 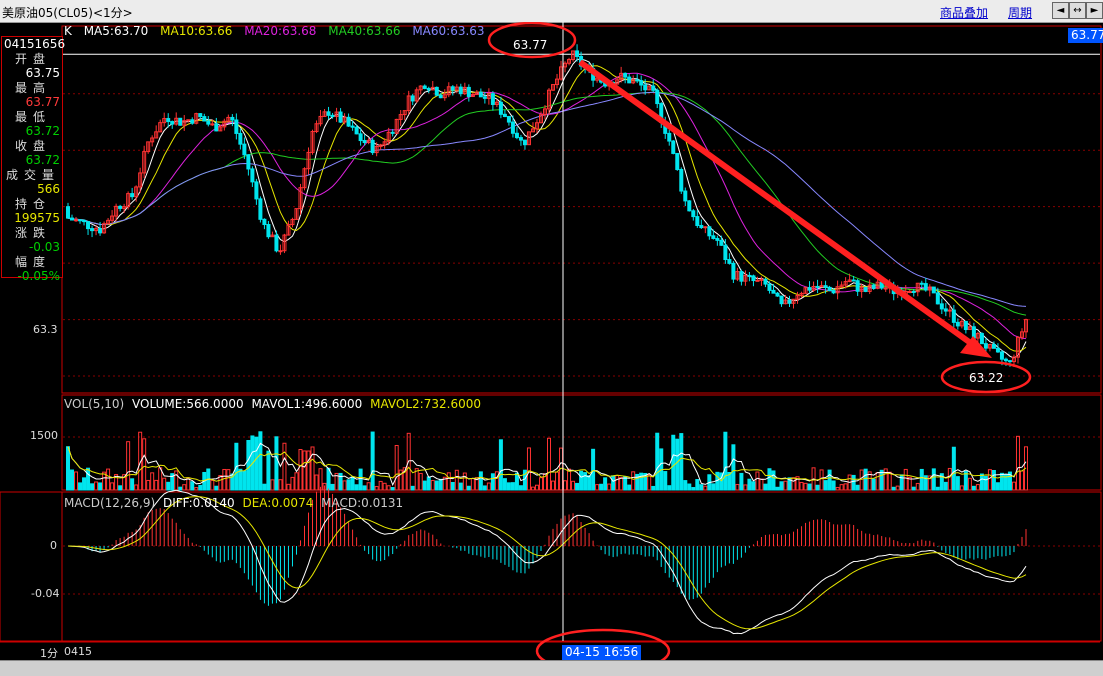 What do you see at coordinates (986, 378) in the screenshot?
I see `low-annotation: 63.22` at bounding box center [986, 378].